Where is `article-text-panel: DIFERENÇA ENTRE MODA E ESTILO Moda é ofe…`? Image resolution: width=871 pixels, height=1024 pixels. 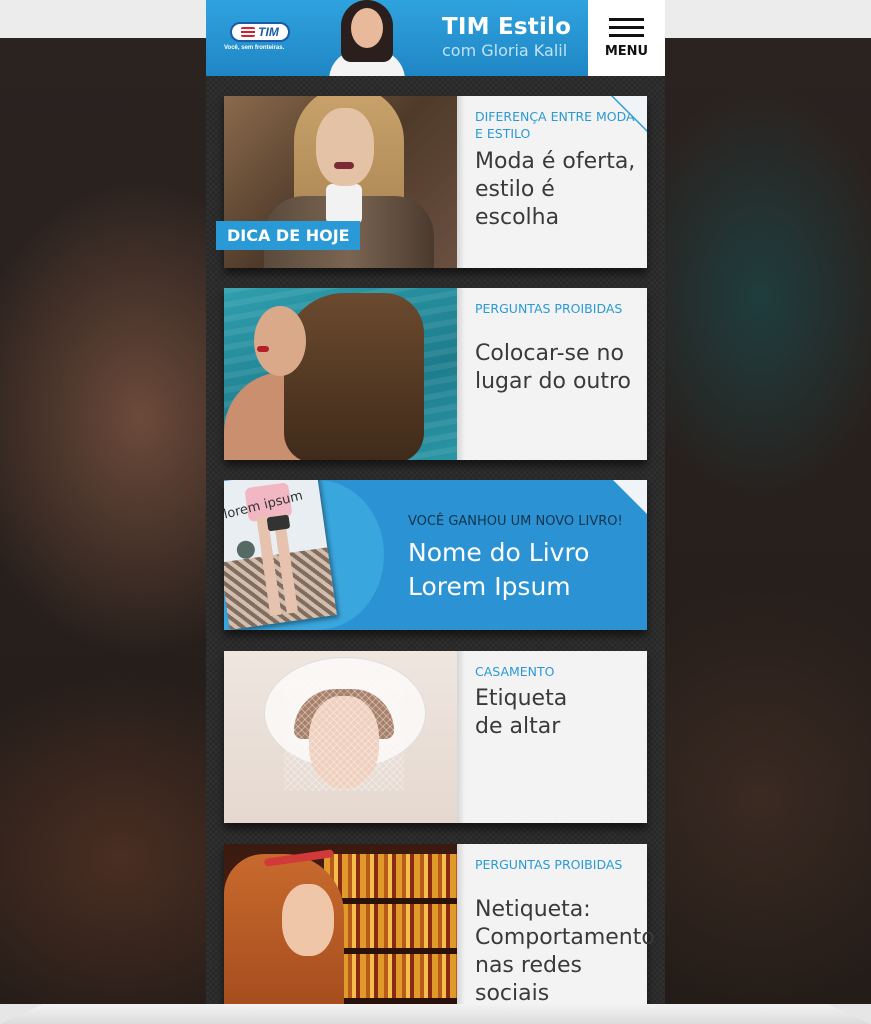 article-text-panel: DIFERENÇA ENTRE MODA E ESTILO Moda é ofe… is located at coordinates (552, 182).